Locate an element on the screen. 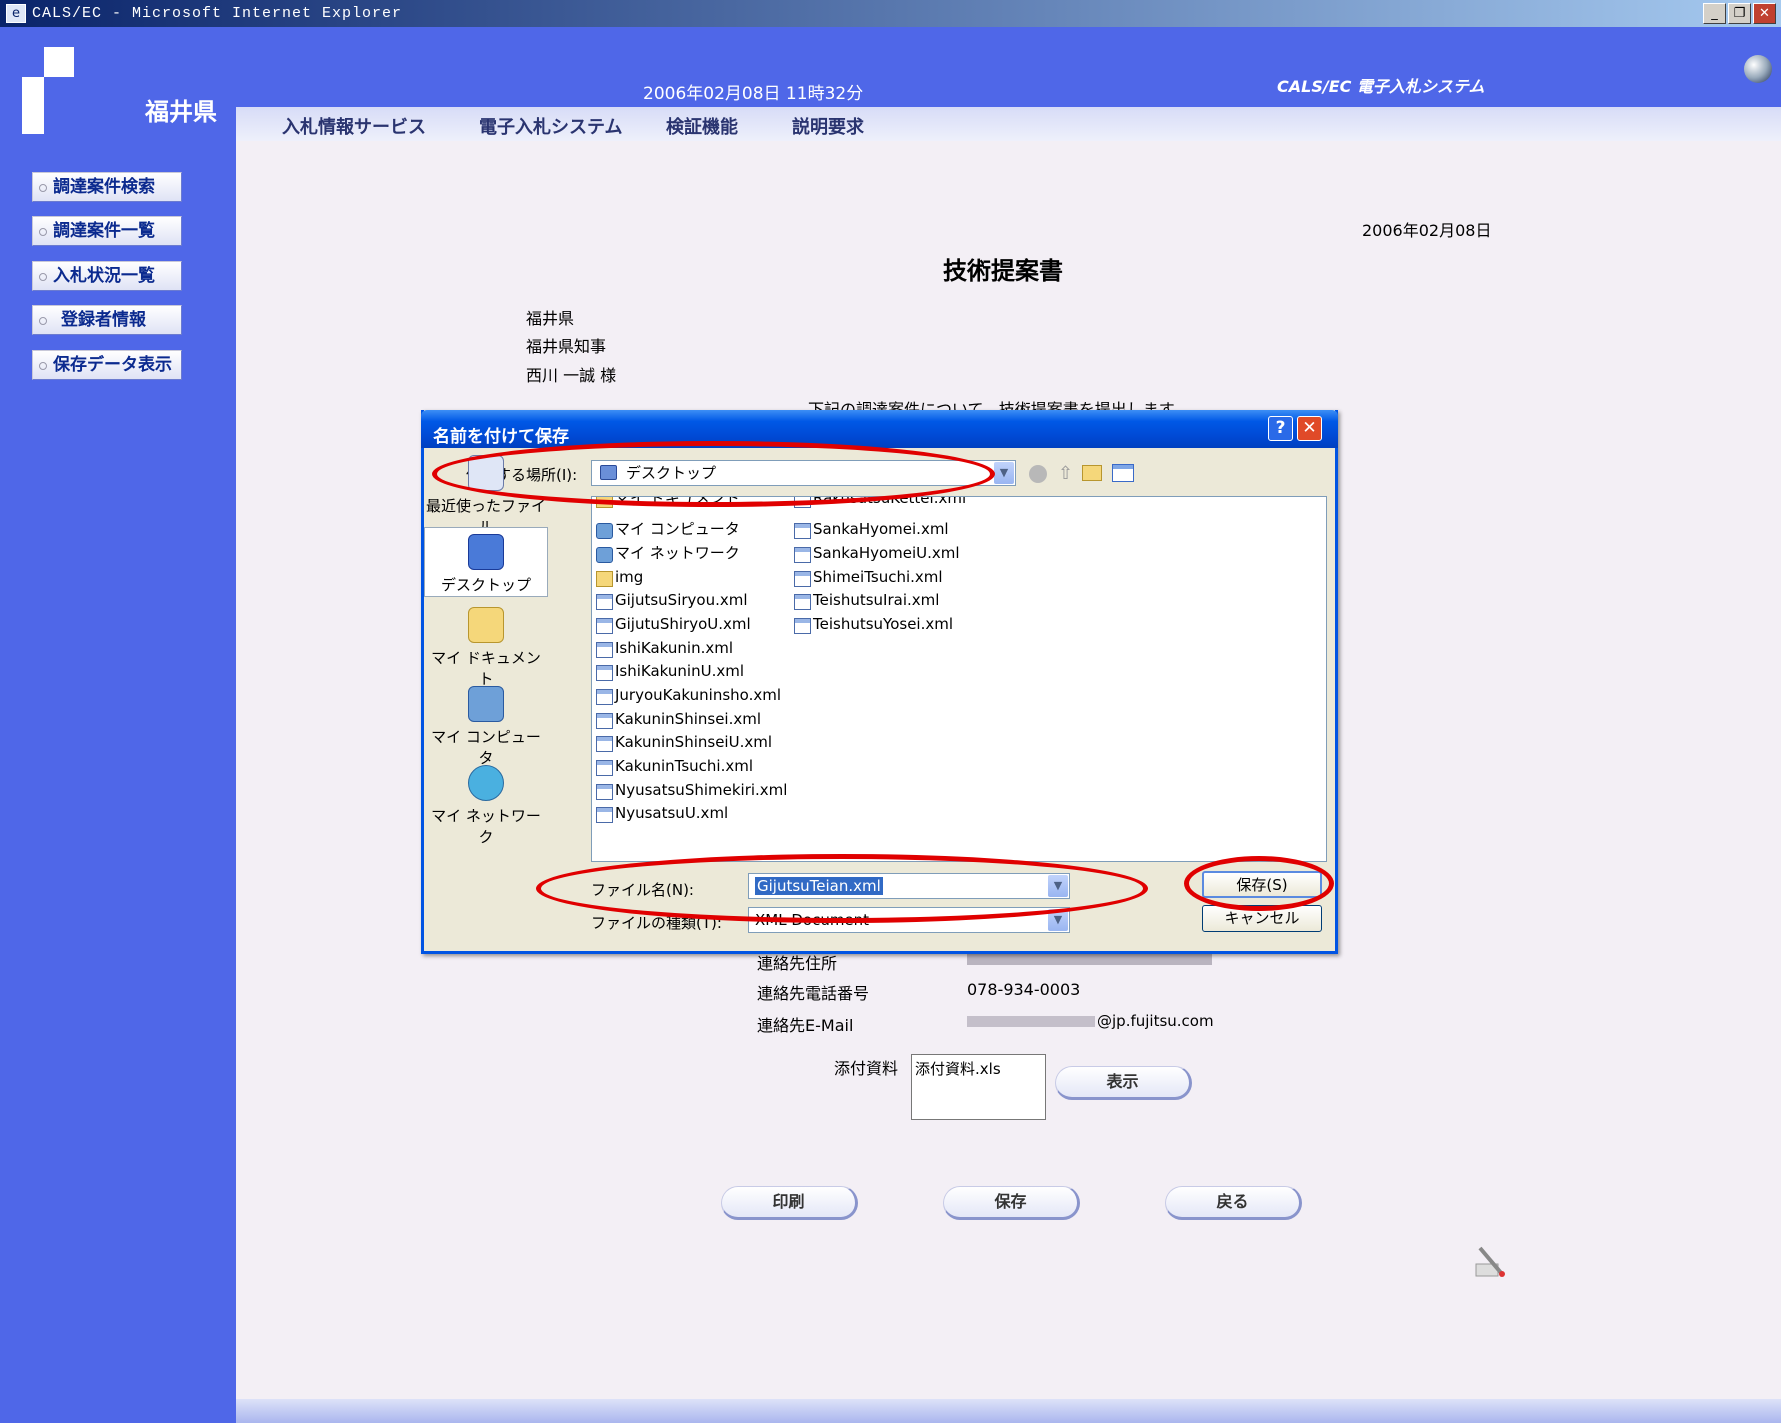 Image resolution: width=1781 pixels, height=1423 pixels. close-button: ✕ is located at coordinates (1764, 13).